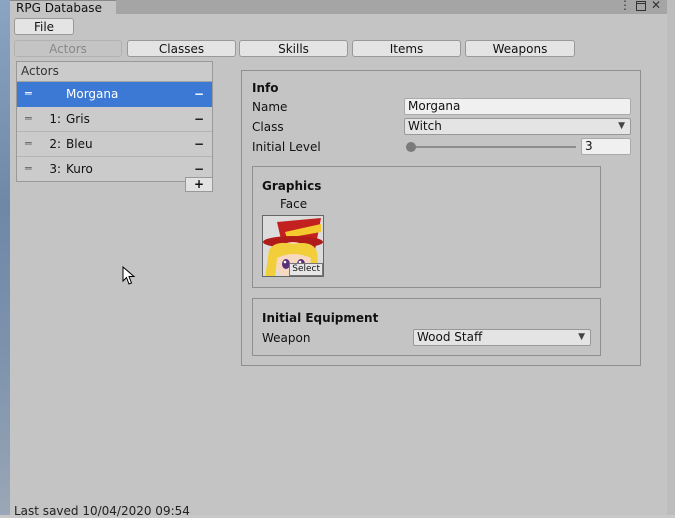 The image size is (675, 518). What do you see at coordinates (502, 337) in the screenshot?
I see `weapon-dropdown: Wood Staff ▼` at bounding box center [502, 337].